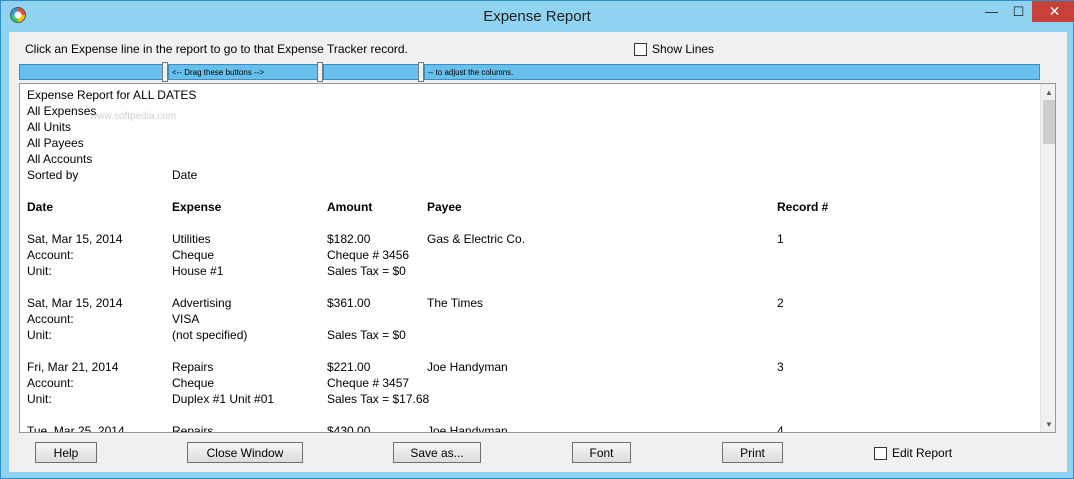  I want to click on record-number: 3, so click(780, 367).